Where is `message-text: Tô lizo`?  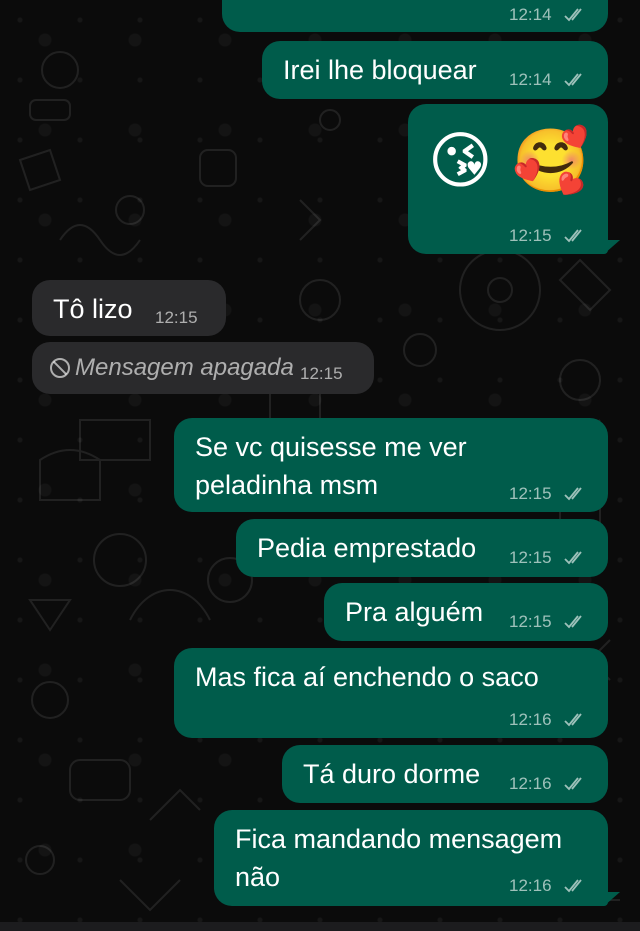 message-text: Tô lizo is located at coordinates (93, 309).